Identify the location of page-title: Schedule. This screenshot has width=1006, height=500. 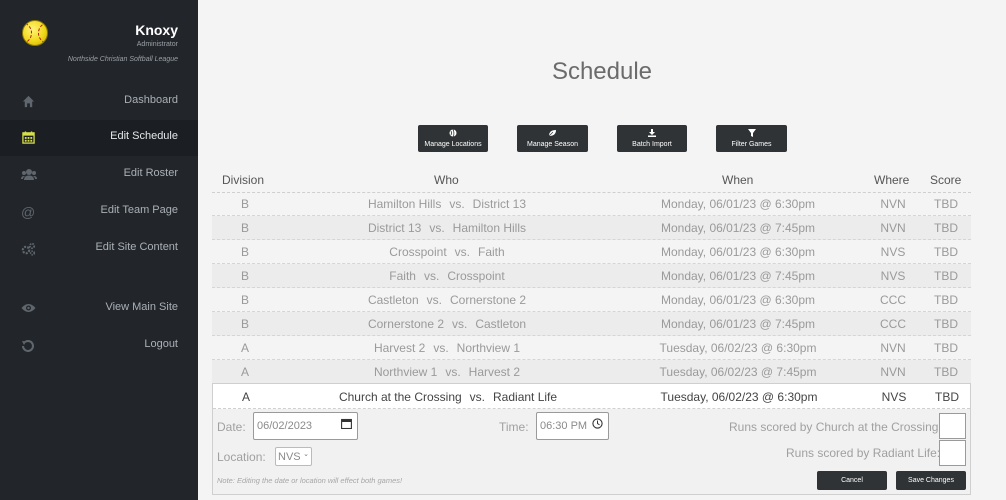
(602, 71).